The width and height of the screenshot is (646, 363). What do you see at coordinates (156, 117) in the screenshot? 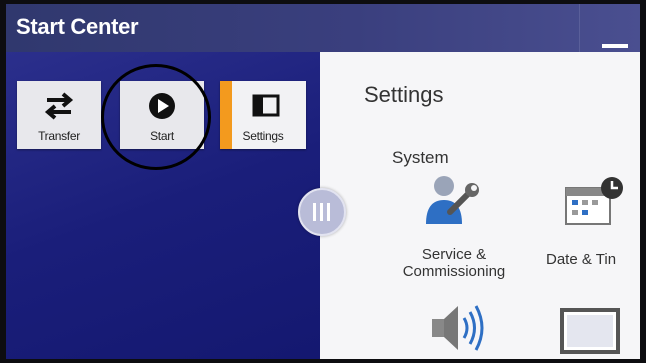
I see `hand-drawn-circle-annotation` at bounding box center [156, 117].